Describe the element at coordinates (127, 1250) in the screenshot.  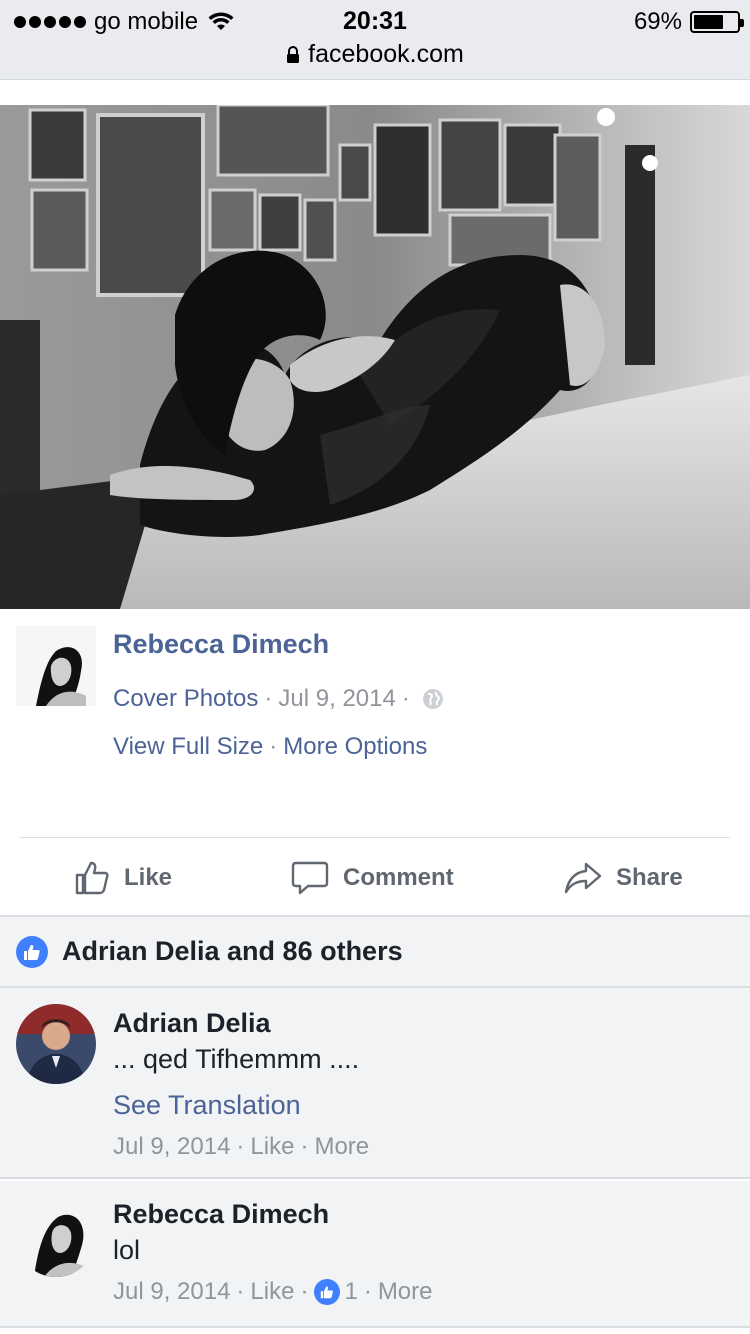
I see `comment-text: lol` at that location.